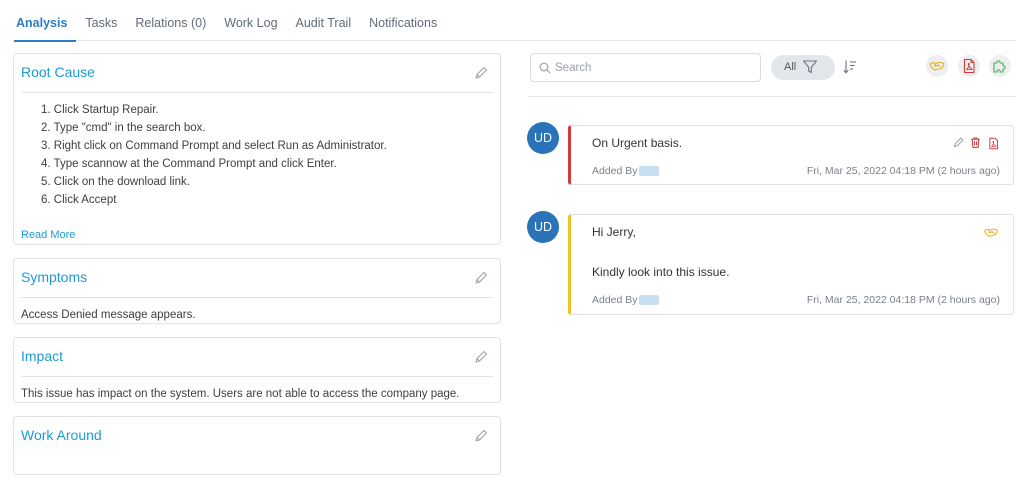  I want to click on list-item: 1. Click Startup Repair., so click(100, 110).